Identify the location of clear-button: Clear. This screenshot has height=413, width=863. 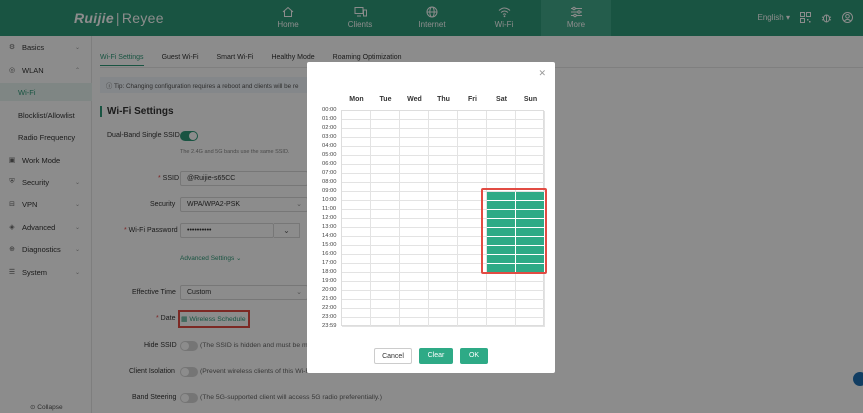
(436, 356).